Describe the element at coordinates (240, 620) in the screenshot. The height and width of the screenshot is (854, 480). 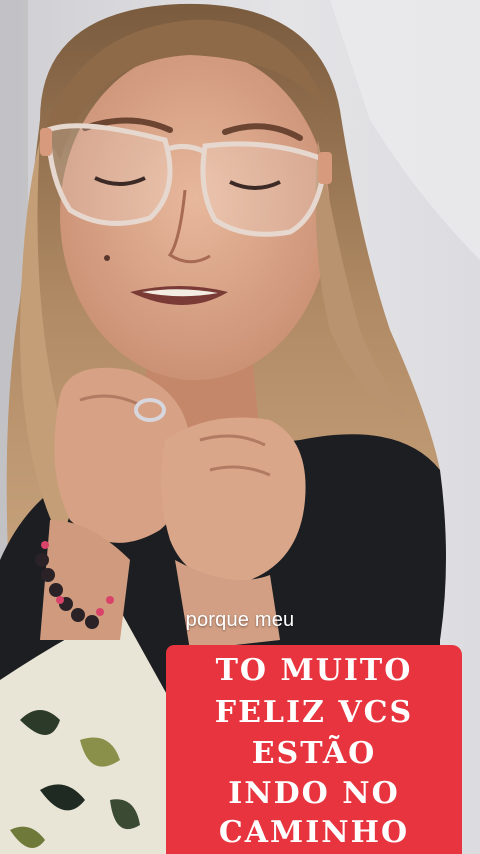
I see `caption-text: porque meu` at that location.